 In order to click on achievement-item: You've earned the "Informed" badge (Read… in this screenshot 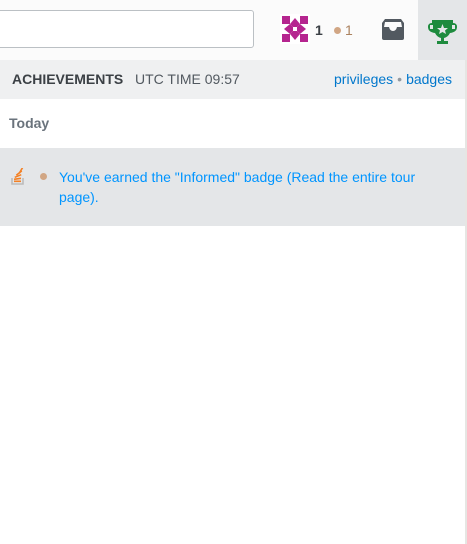, I will do `click(232, 187)`.